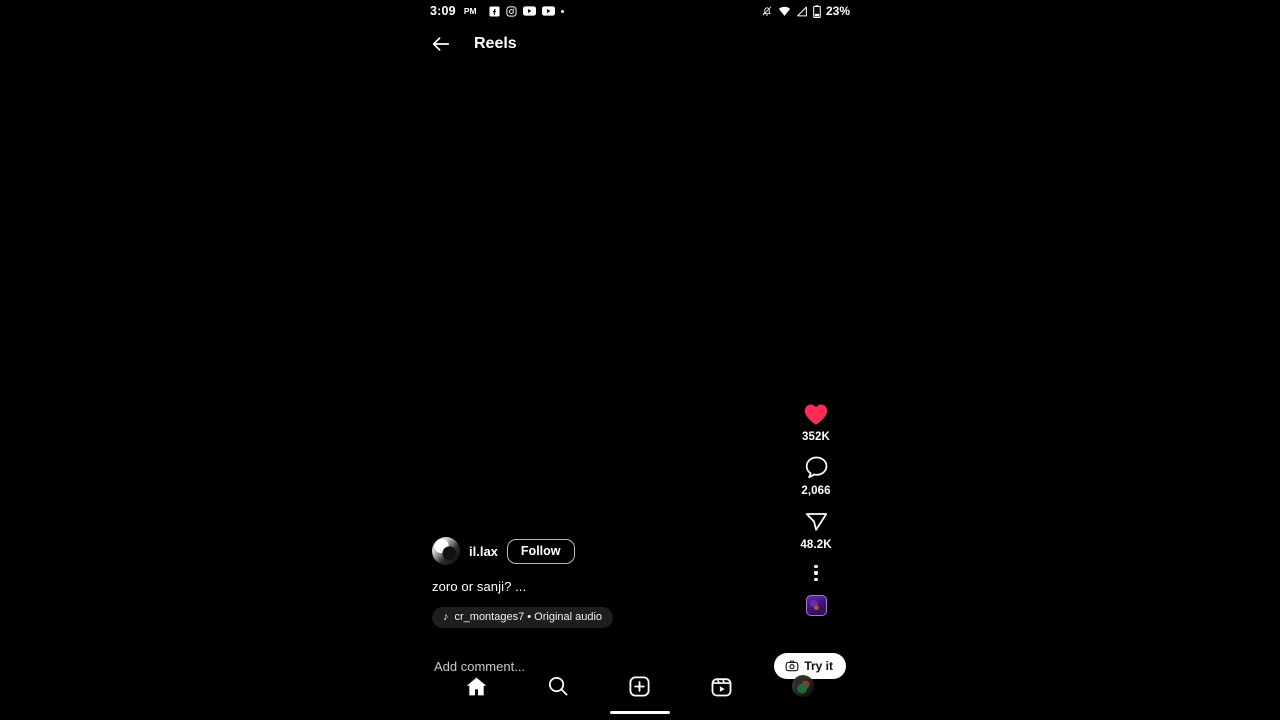 The image size is (1280, 720). I want to click on follow-button: Follow, so click(540, 551).